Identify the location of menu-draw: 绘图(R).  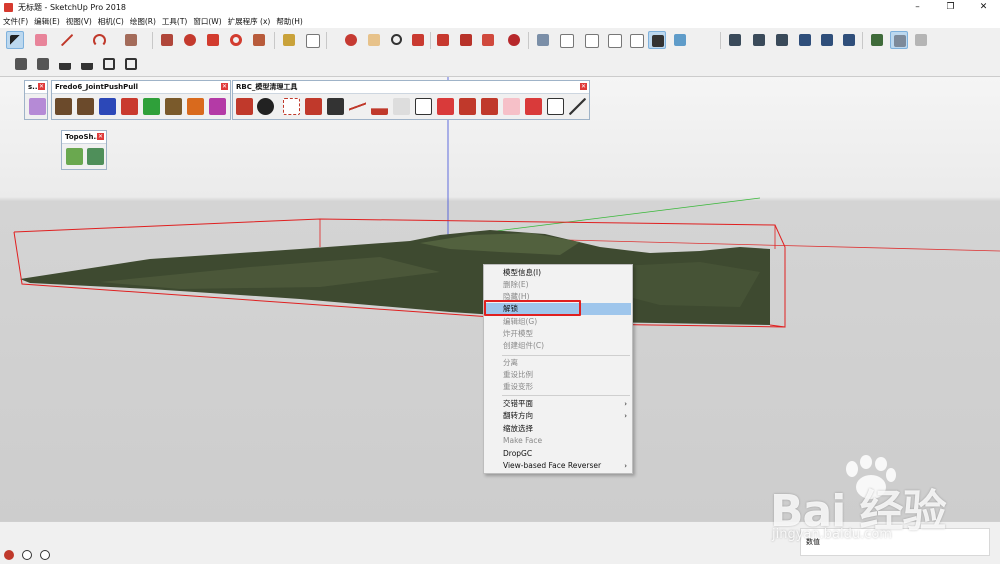
(143, 21).